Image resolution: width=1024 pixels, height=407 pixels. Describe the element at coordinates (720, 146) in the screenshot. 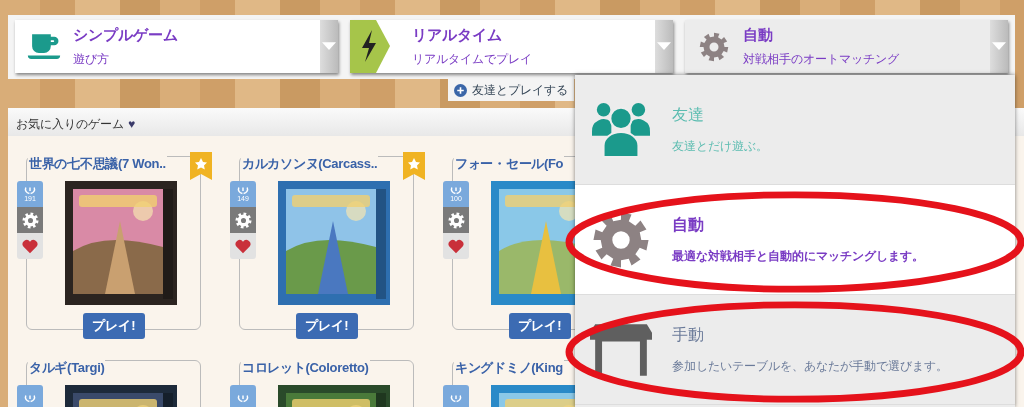

I see `option-description: 友達とだけ遊ぶ。` at that location.